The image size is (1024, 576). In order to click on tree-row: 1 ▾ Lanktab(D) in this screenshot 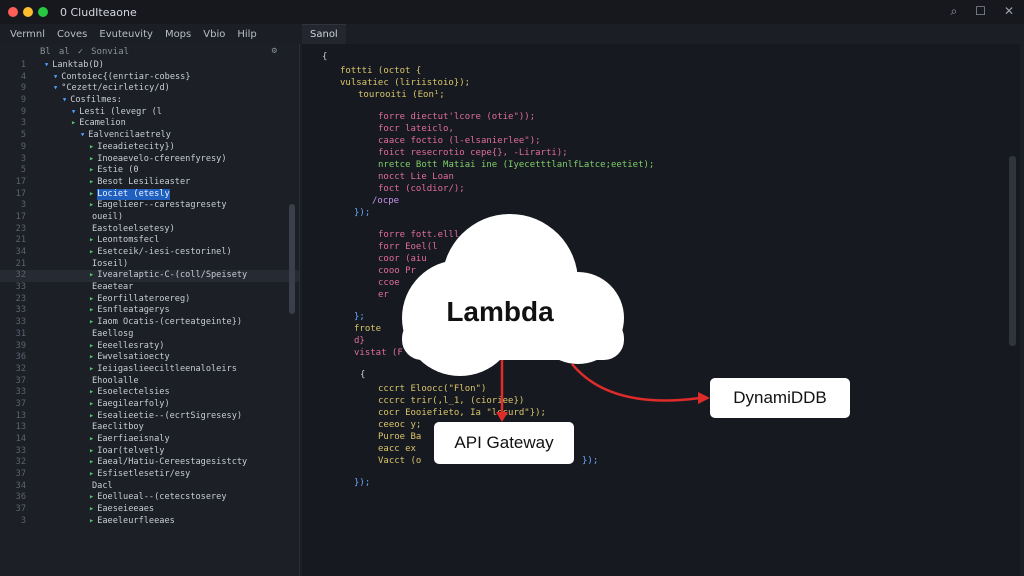, I will do `click(149, 66)`.